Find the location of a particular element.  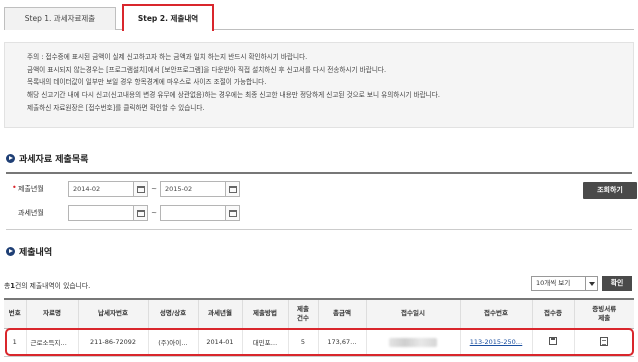

tax-from-input is located at coordinates (101, 213).